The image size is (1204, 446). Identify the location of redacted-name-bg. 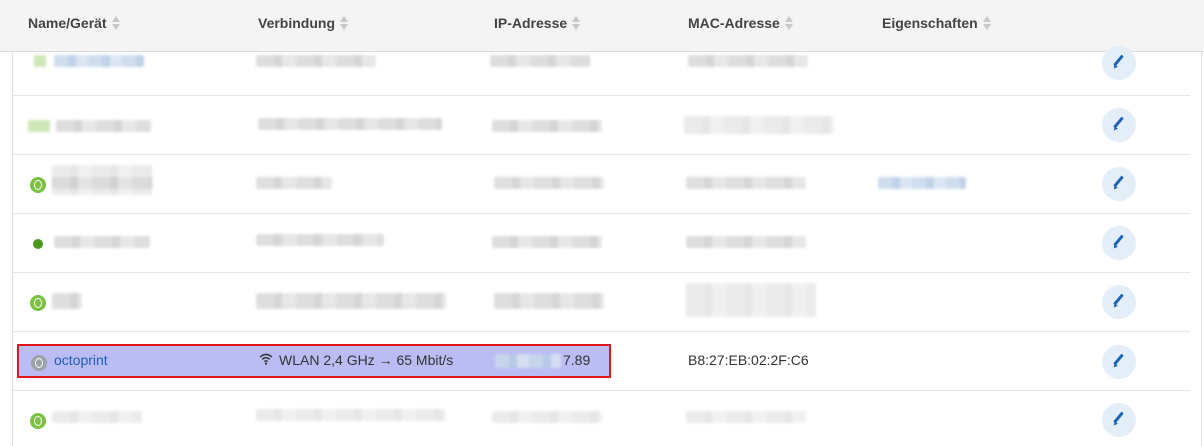
(102, 180).